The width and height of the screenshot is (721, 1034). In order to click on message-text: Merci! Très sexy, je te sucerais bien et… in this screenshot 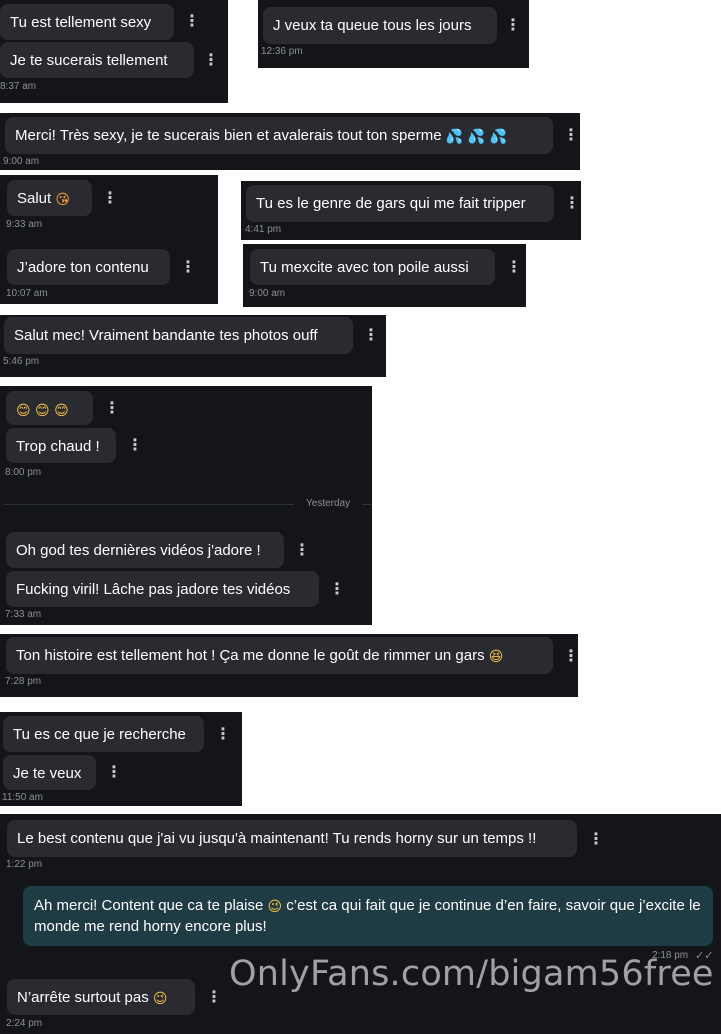, I will do `click(228, 135)`.